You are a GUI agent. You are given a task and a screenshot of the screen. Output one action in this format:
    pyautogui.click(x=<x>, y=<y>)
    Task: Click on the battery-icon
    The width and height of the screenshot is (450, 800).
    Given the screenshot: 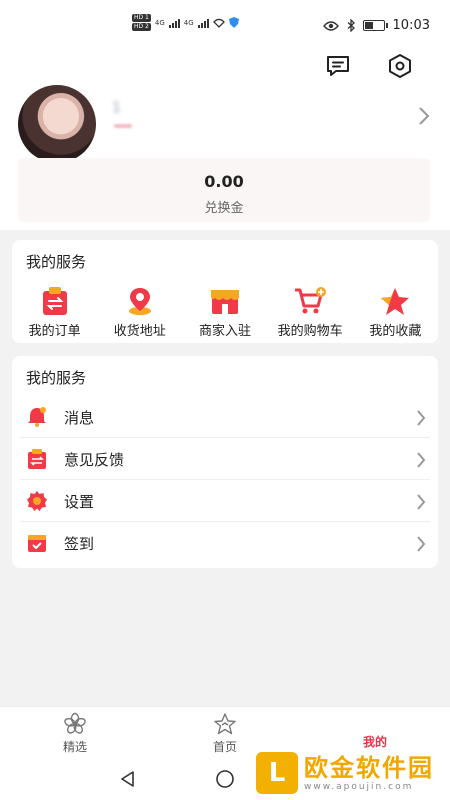 What is the action you would take?
    pyautogui.click(x=375, y=25)
    